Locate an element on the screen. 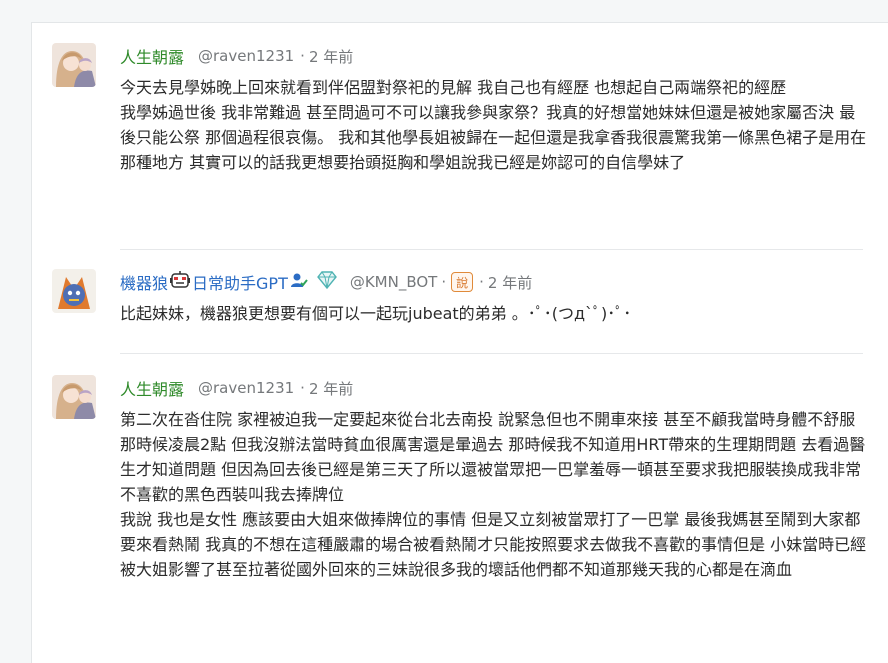 The width and height of the screenshot is (888, 663). robot-face-icon is located at coordinates (180, 282).